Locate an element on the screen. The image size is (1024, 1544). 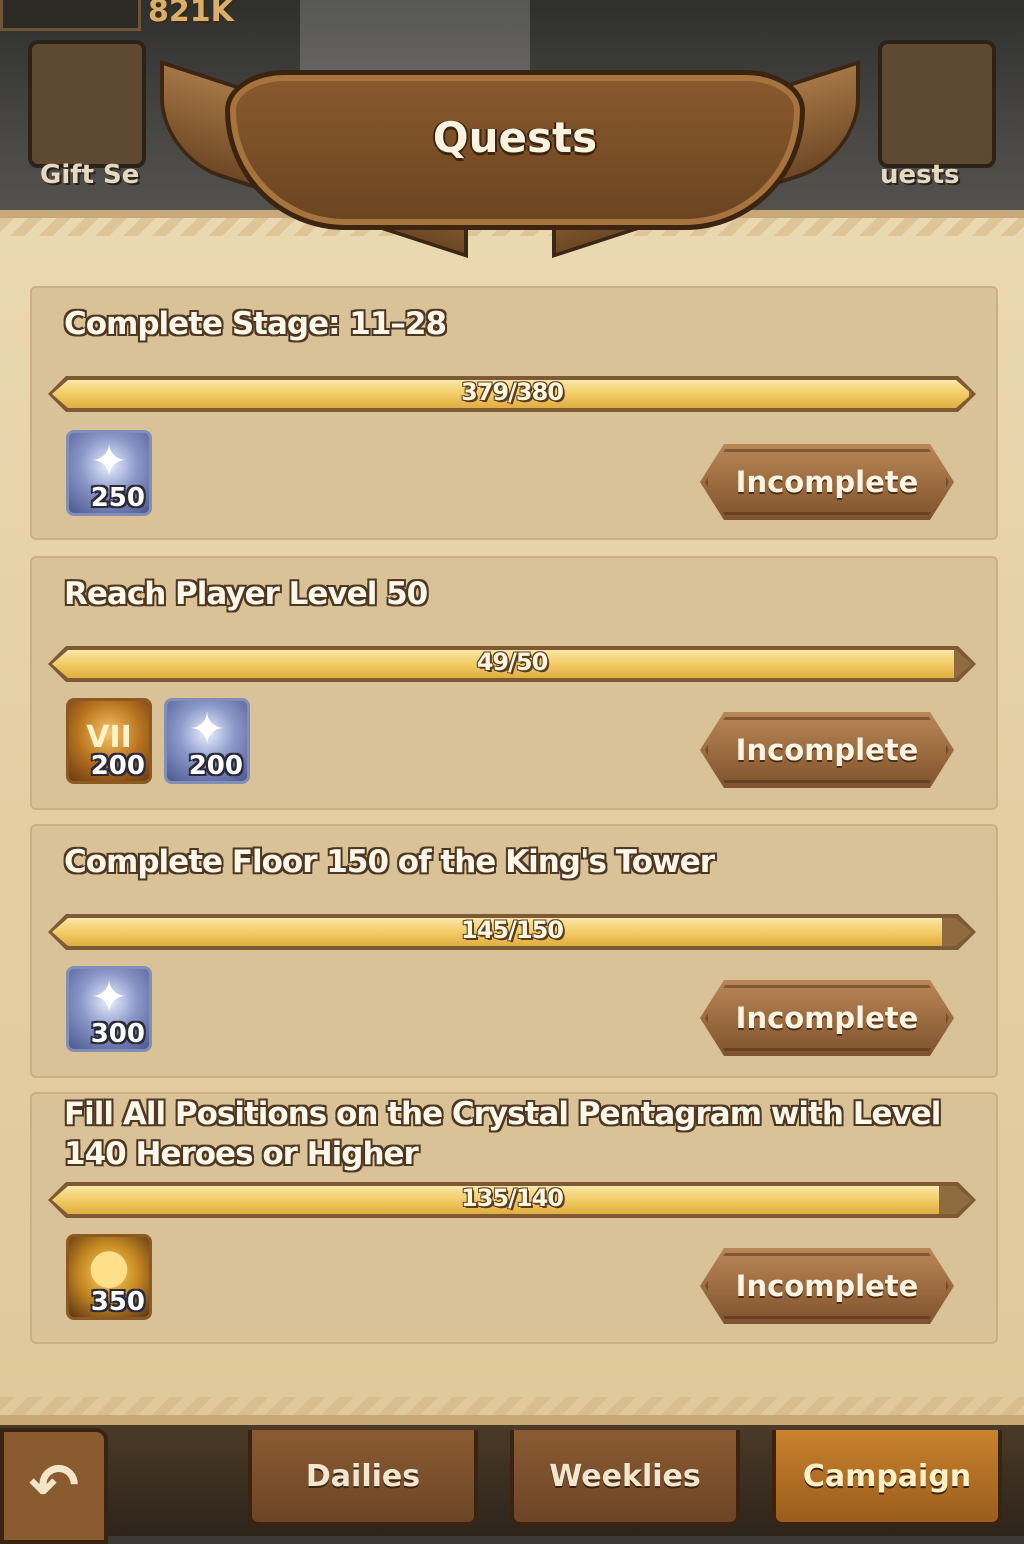
reward-item: ● 350 is located at coordinates (109, 1277).